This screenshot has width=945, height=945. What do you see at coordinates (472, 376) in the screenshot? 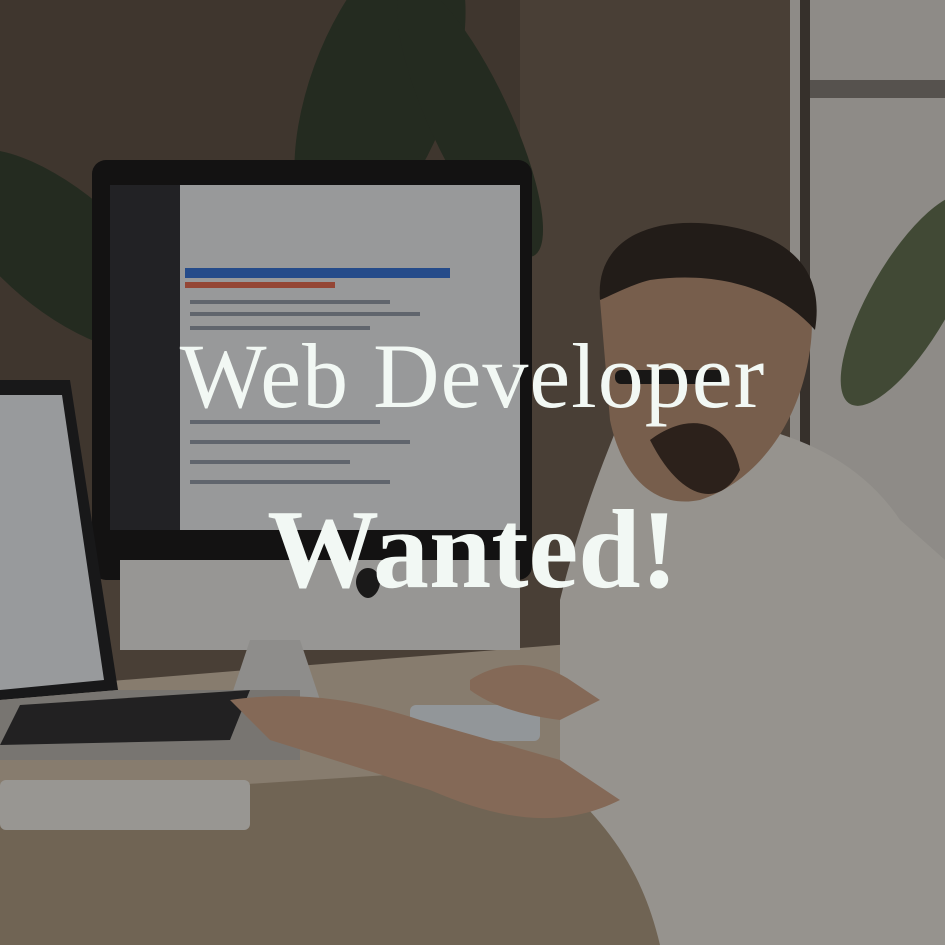
I see `headline-line-1: Web Developer` at bounding box center [472, 376].